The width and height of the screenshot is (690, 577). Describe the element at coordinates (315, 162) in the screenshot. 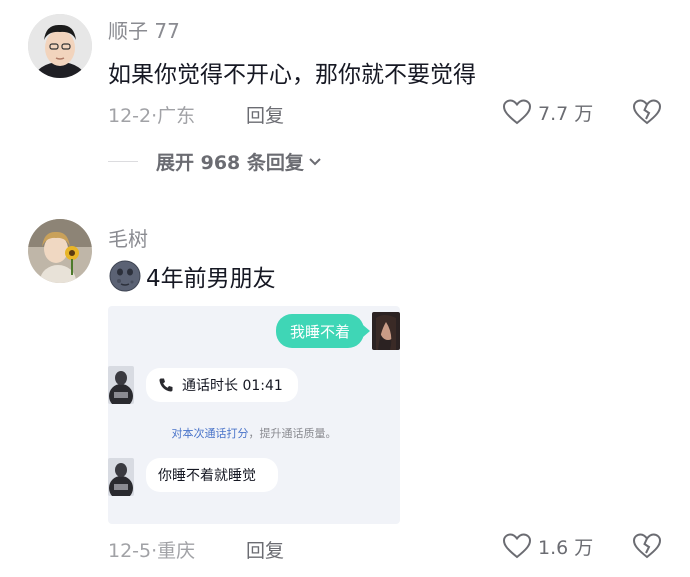

I see `chevron-down-icon` at that location.